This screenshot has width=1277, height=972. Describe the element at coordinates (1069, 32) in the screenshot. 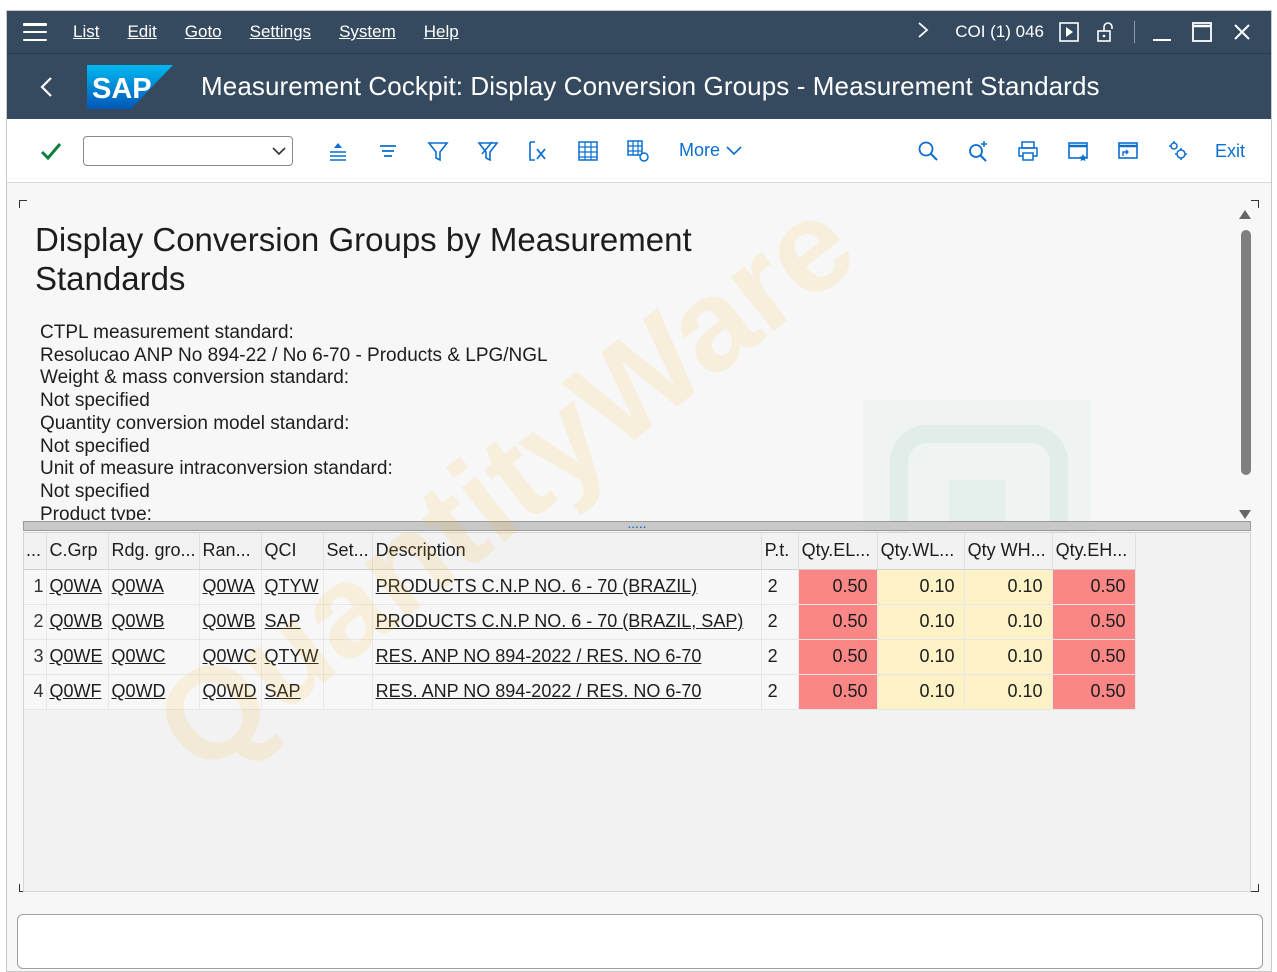

I see `play-icon` at that location.